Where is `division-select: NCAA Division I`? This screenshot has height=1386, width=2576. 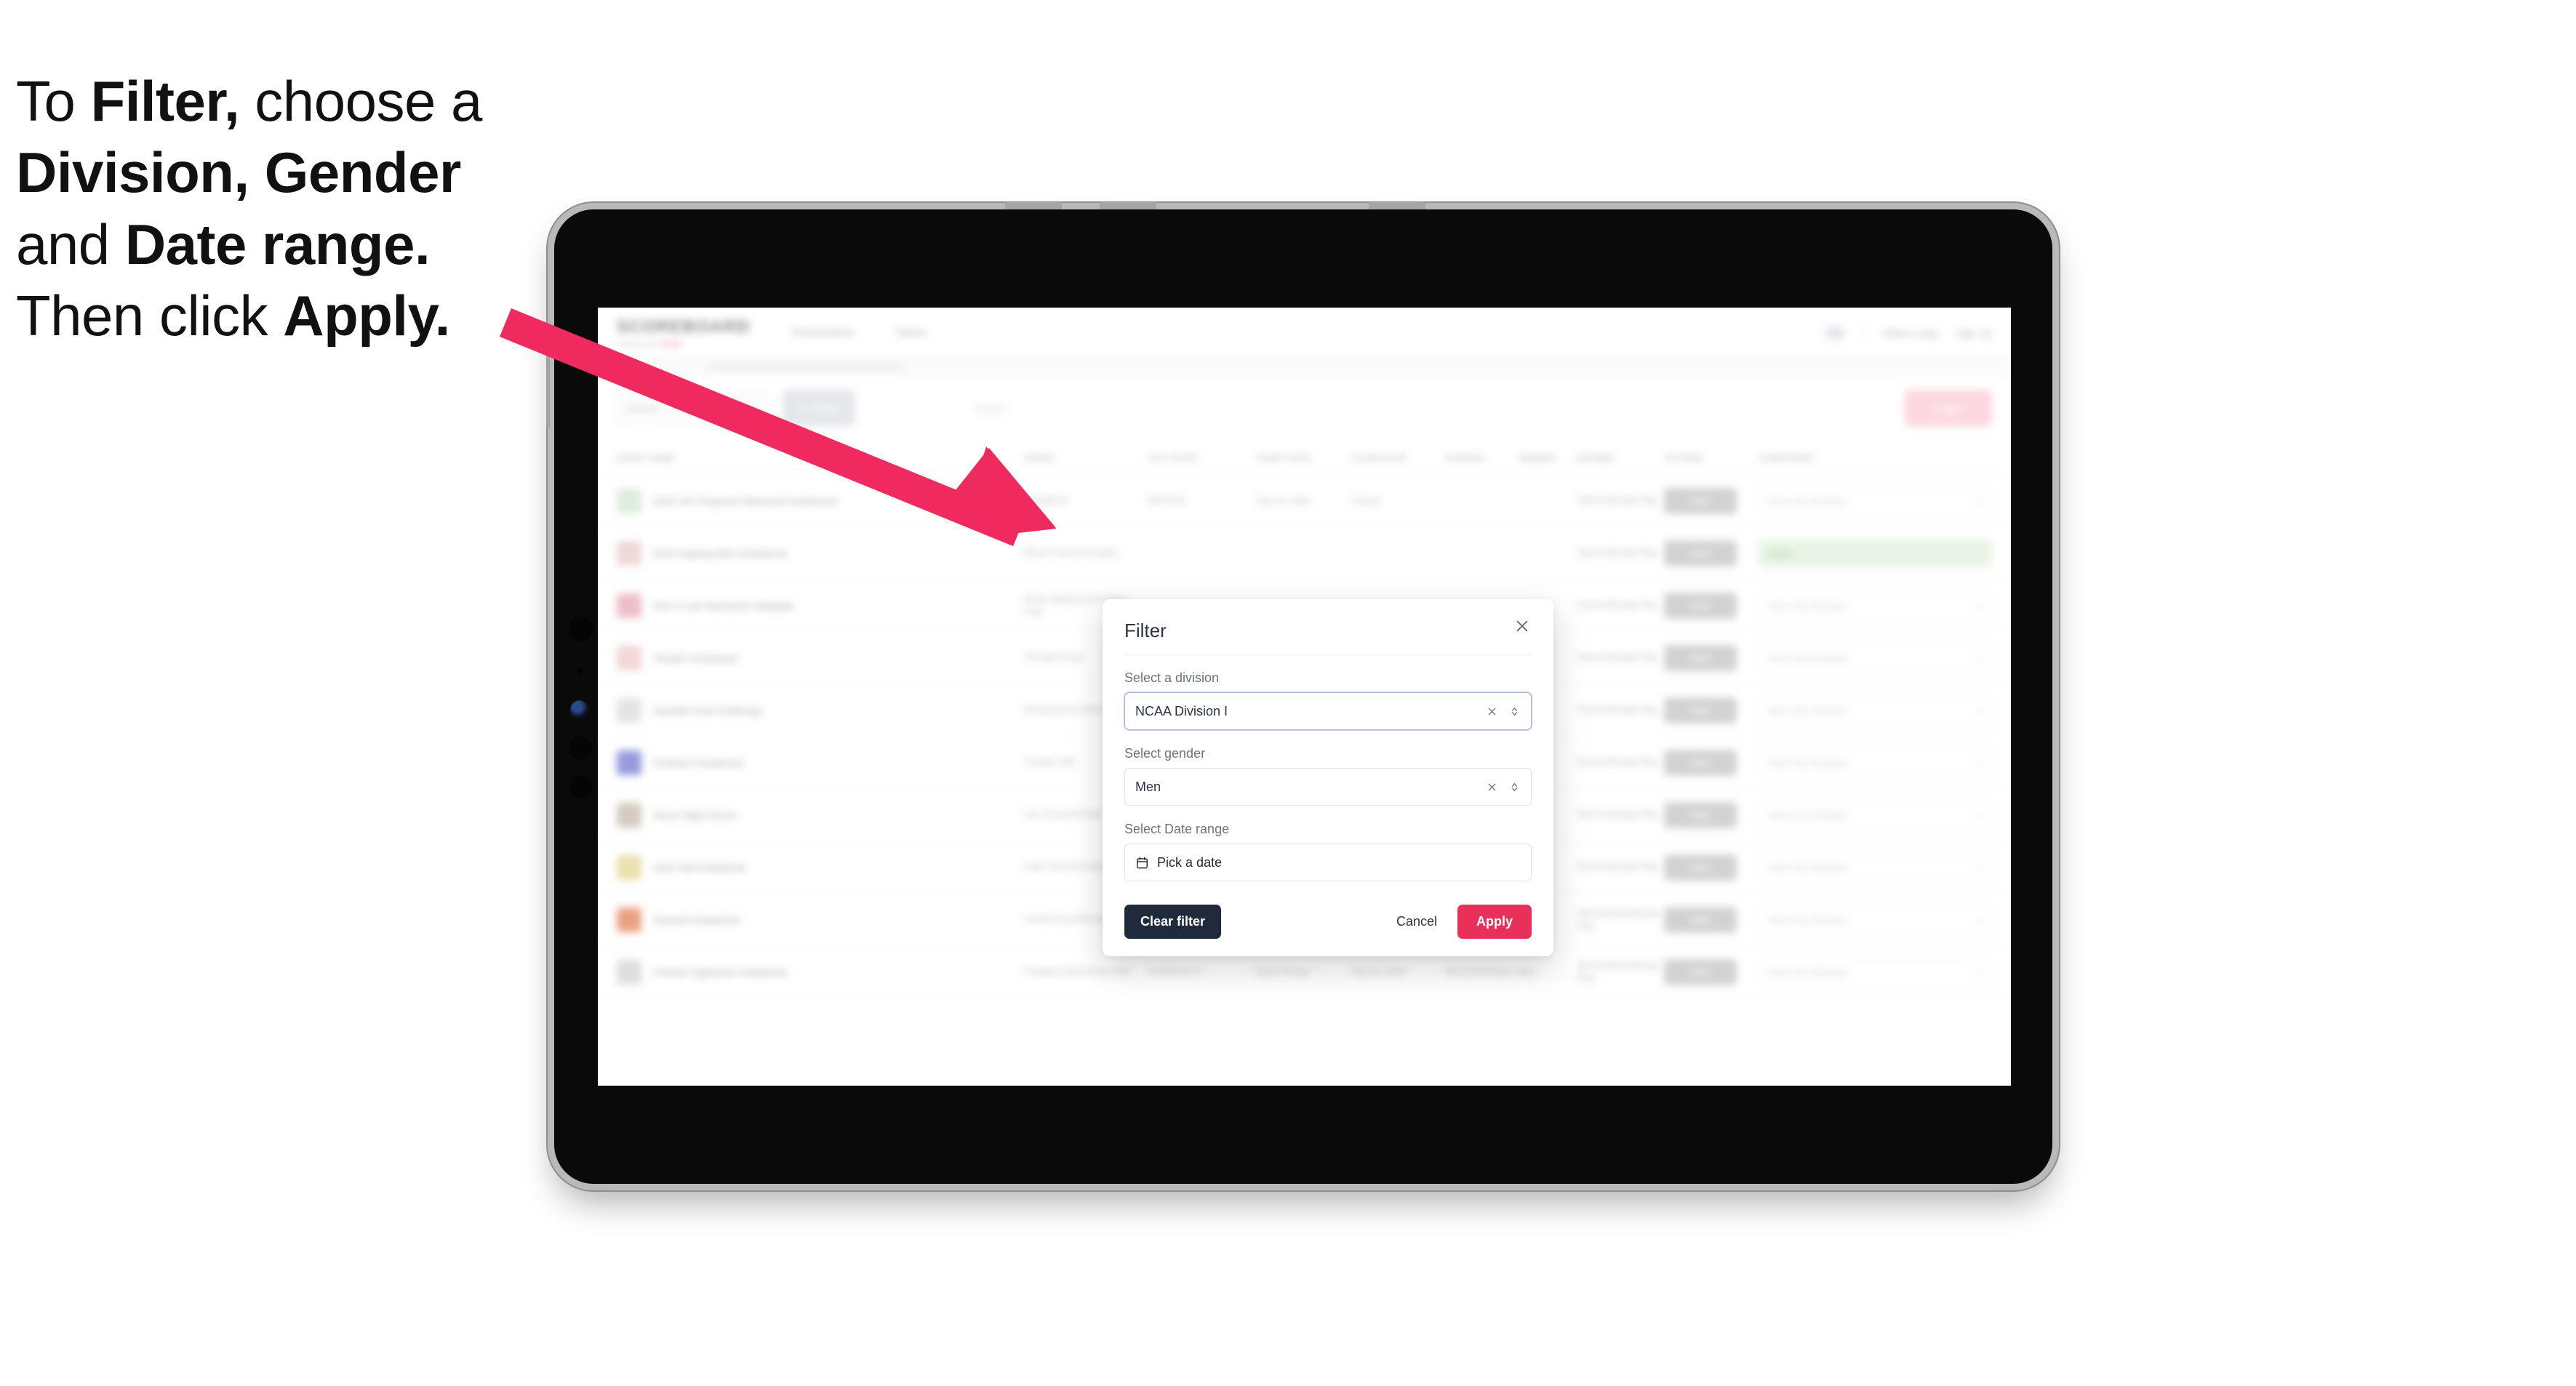
division-select: NCAA Division I is located at coordinates (1328, 711).